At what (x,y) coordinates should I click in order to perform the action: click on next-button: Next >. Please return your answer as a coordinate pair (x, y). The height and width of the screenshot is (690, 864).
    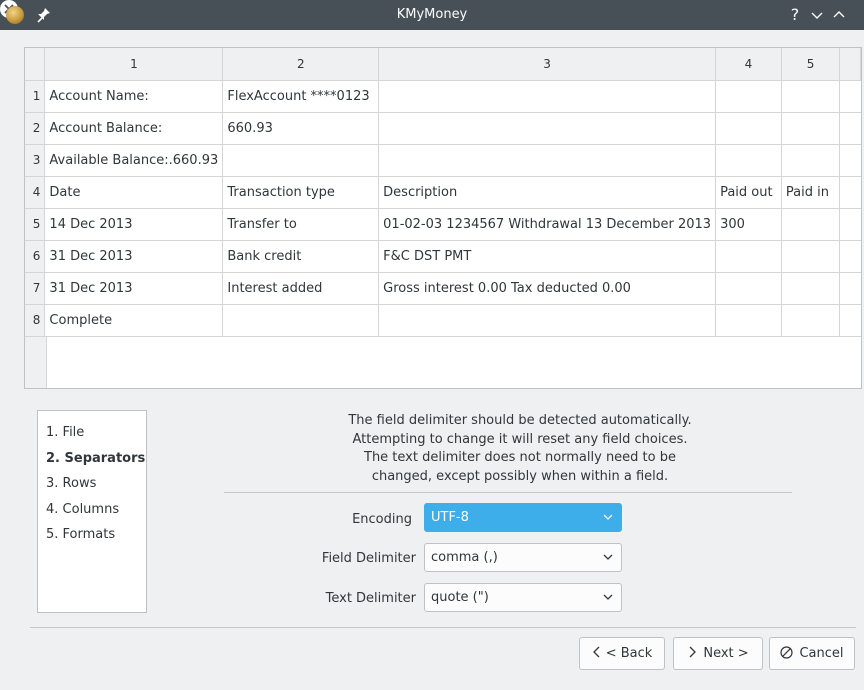
    Looking at the image, I should click on (718, 653).